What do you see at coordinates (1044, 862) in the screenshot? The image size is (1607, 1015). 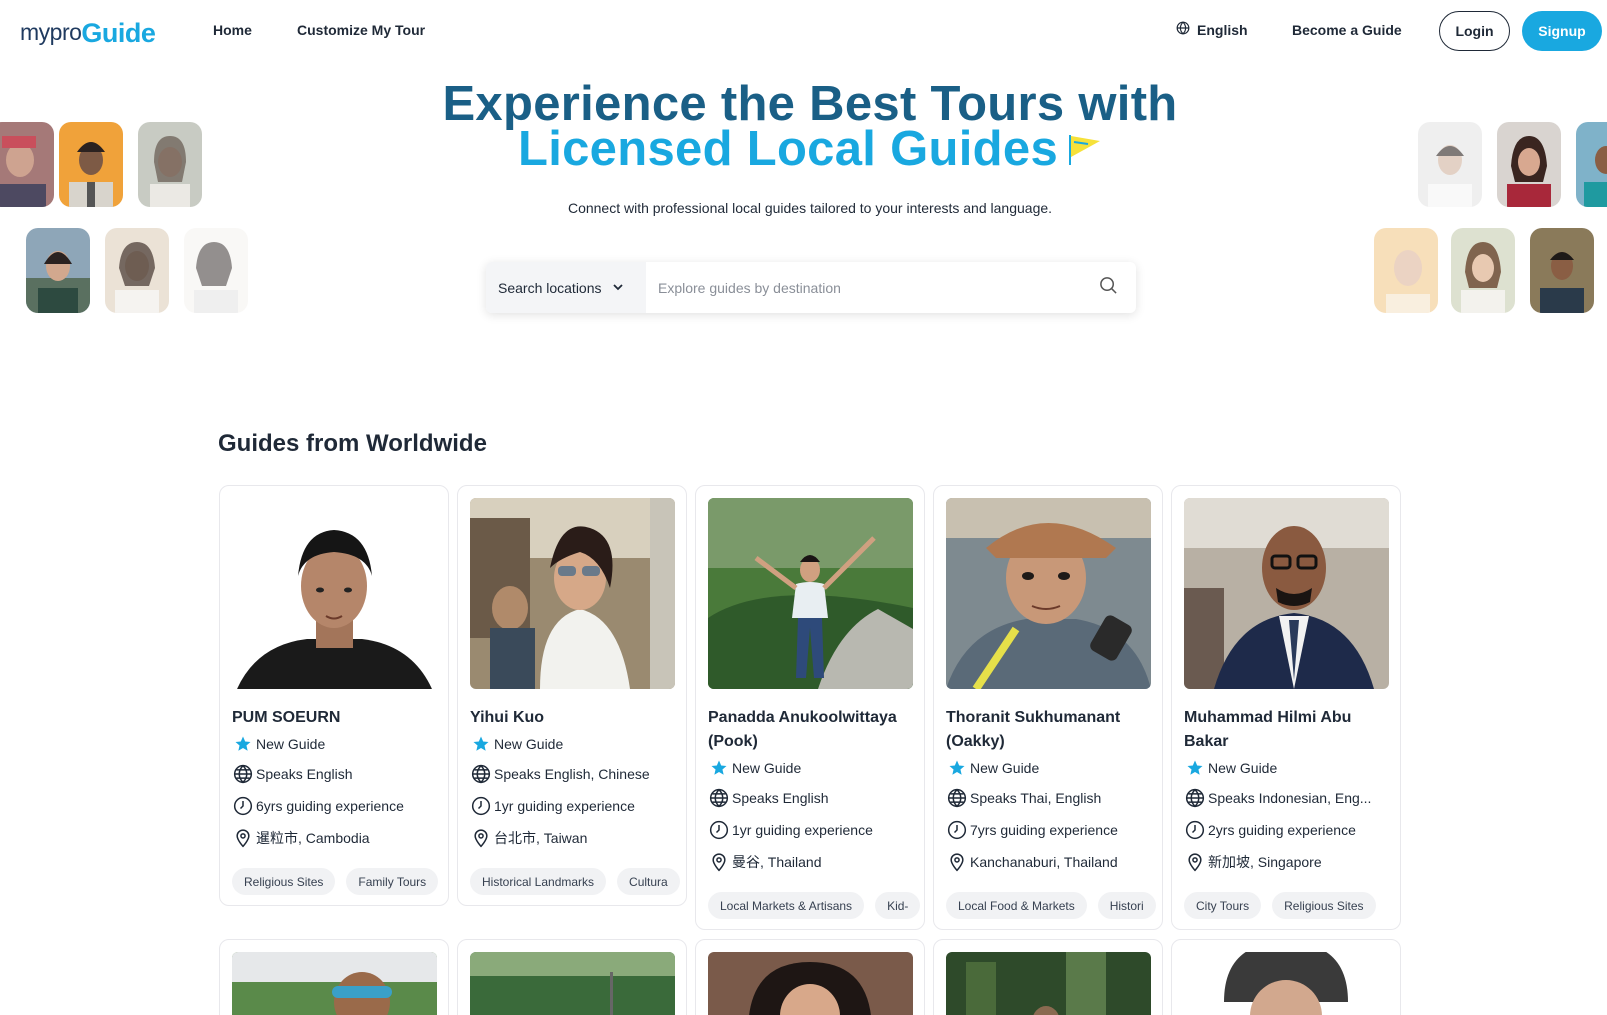 I see `guide-location-label: Kanchanaburi, Thailand` at bounding box center [1044, 862].